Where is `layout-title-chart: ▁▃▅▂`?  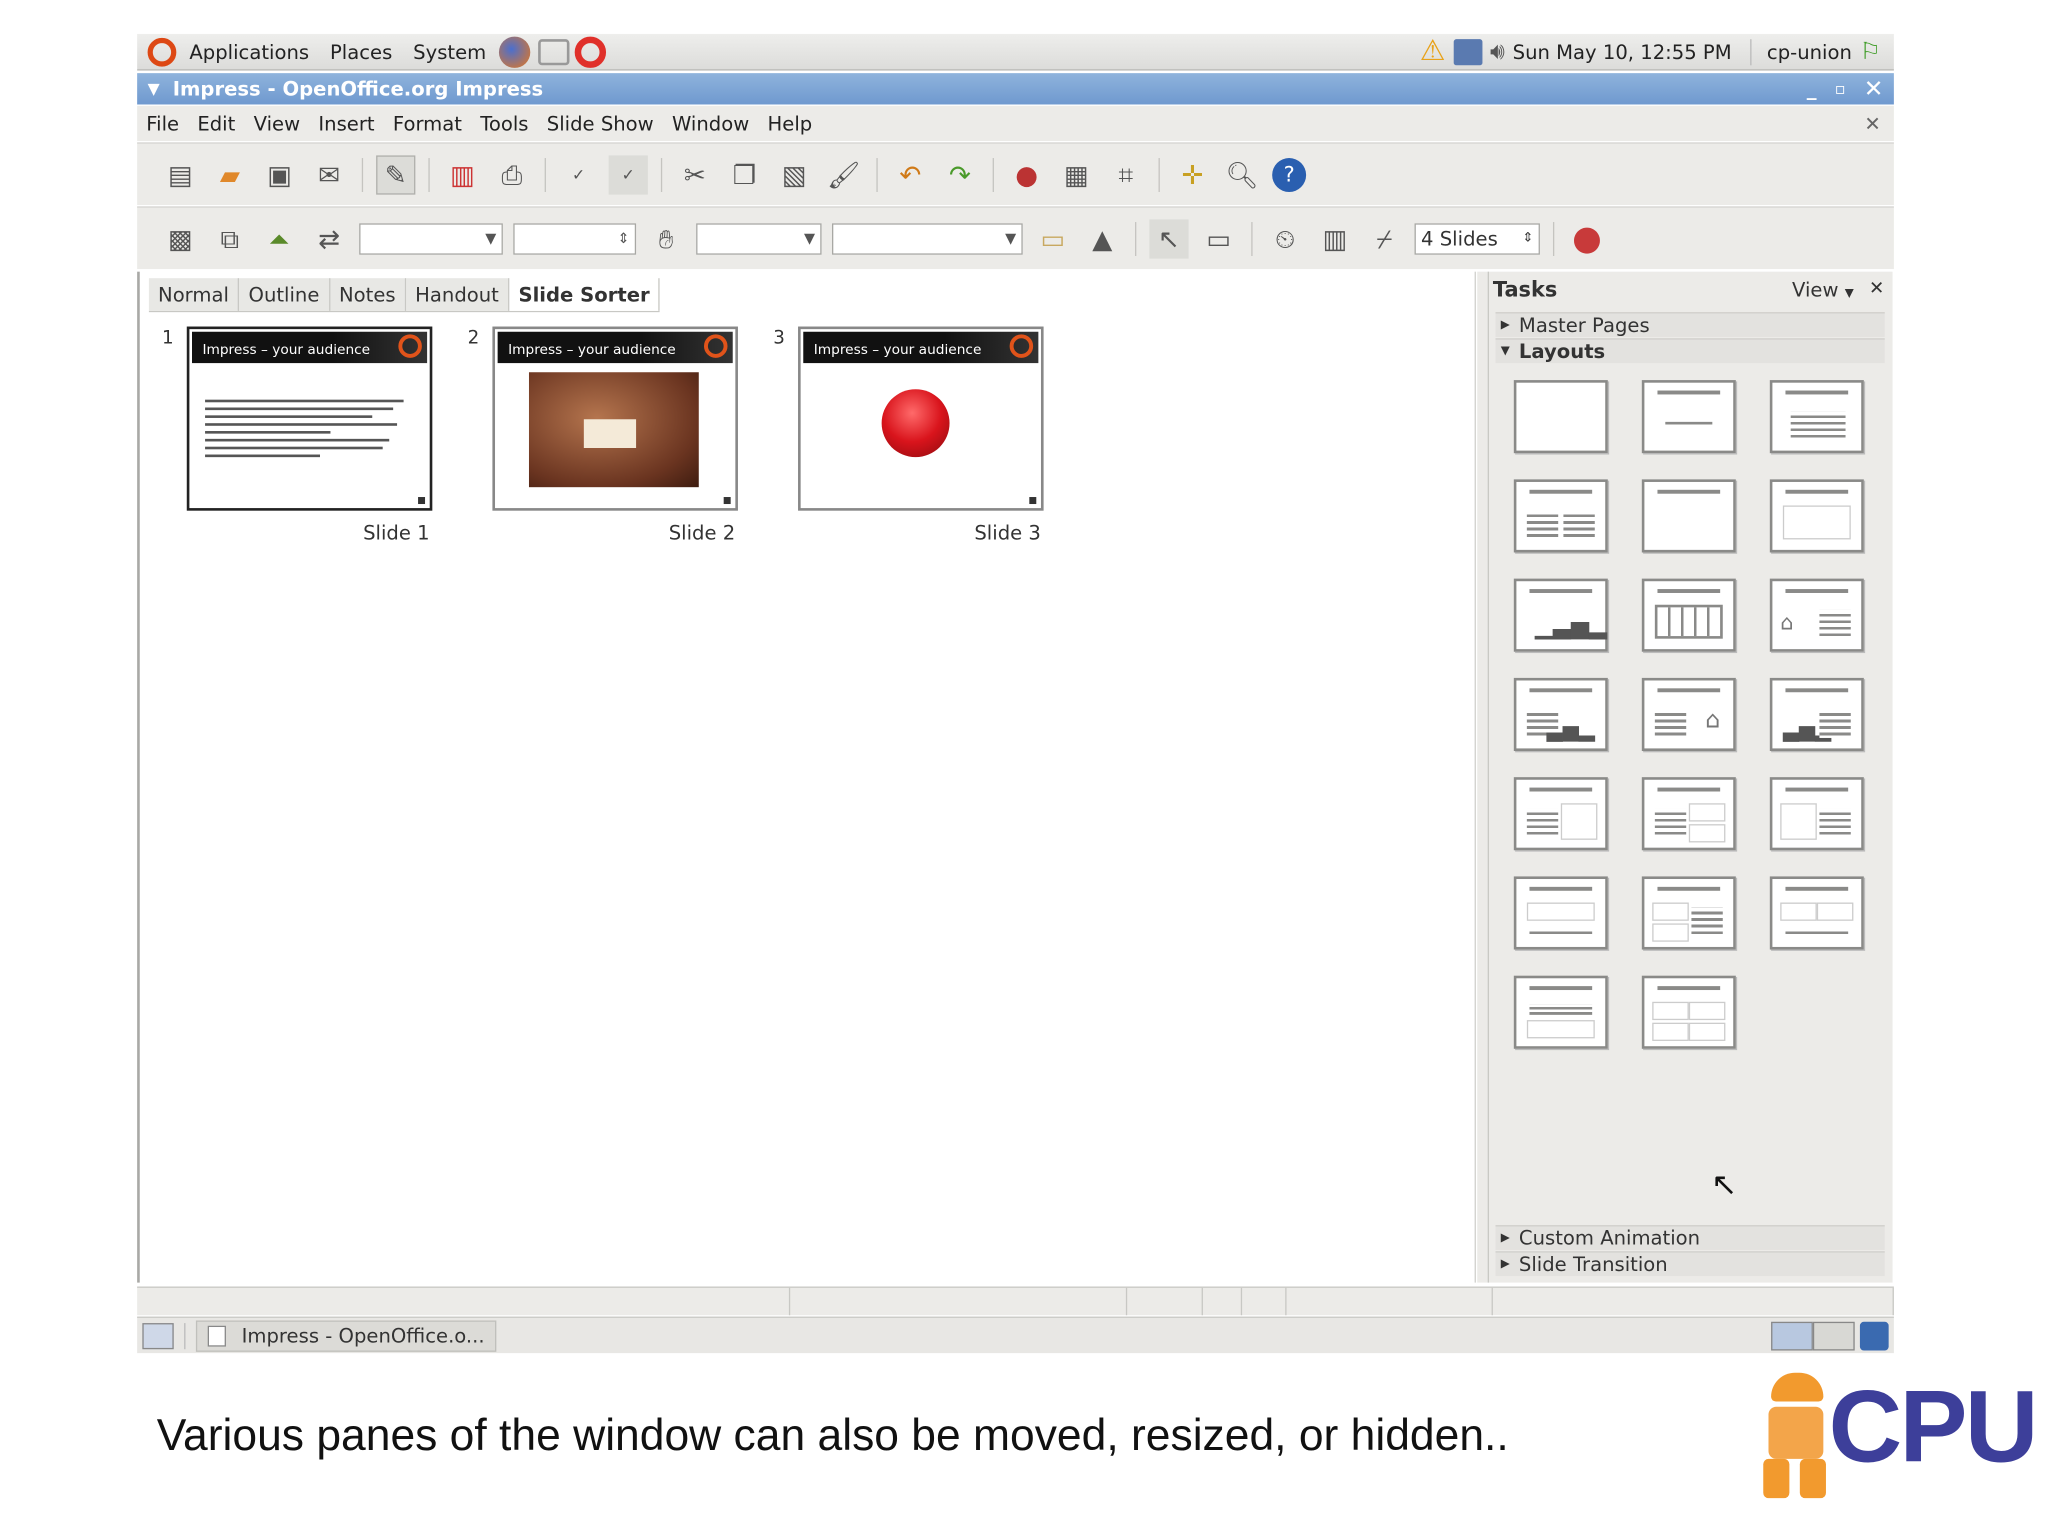
layout-title-chart: ▁▃▅▂ is located at coordinates (1560, 615).